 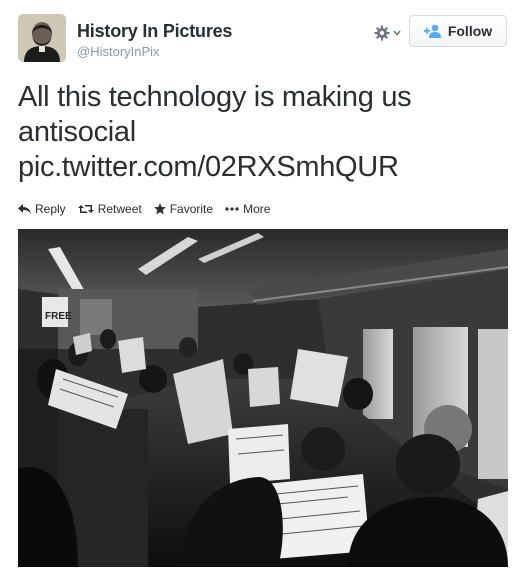 What do you see at coordinates (232, 209) in the screenshot?
I see `more-icon` at bounding box center [232, 209].